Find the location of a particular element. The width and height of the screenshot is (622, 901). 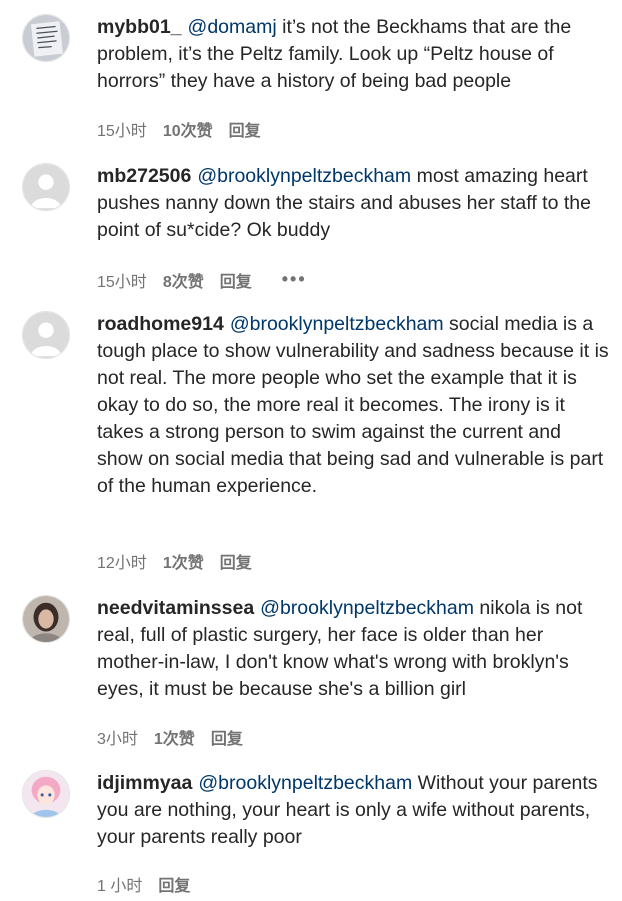

comment-time: 1 小时 is located at coordinates (120, 886).